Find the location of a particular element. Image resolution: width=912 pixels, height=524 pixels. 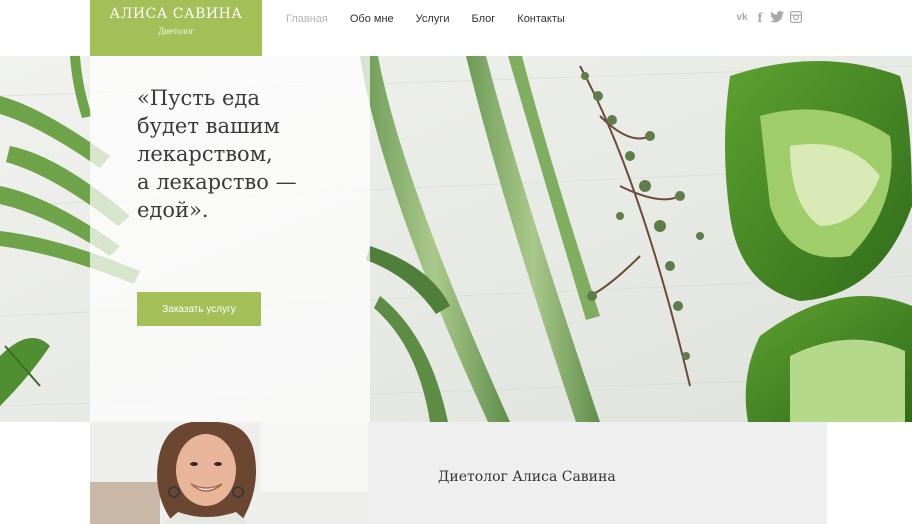

main-nav: Главная Обо мне Услуги Блог Контакты is located at coordinates (436, 19).